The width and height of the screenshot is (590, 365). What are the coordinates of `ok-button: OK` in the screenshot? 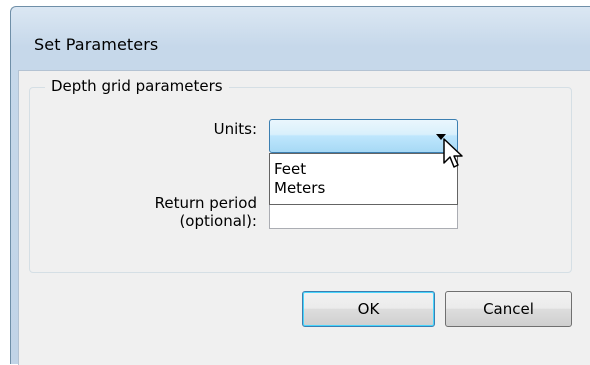 It's located at (368, 309).